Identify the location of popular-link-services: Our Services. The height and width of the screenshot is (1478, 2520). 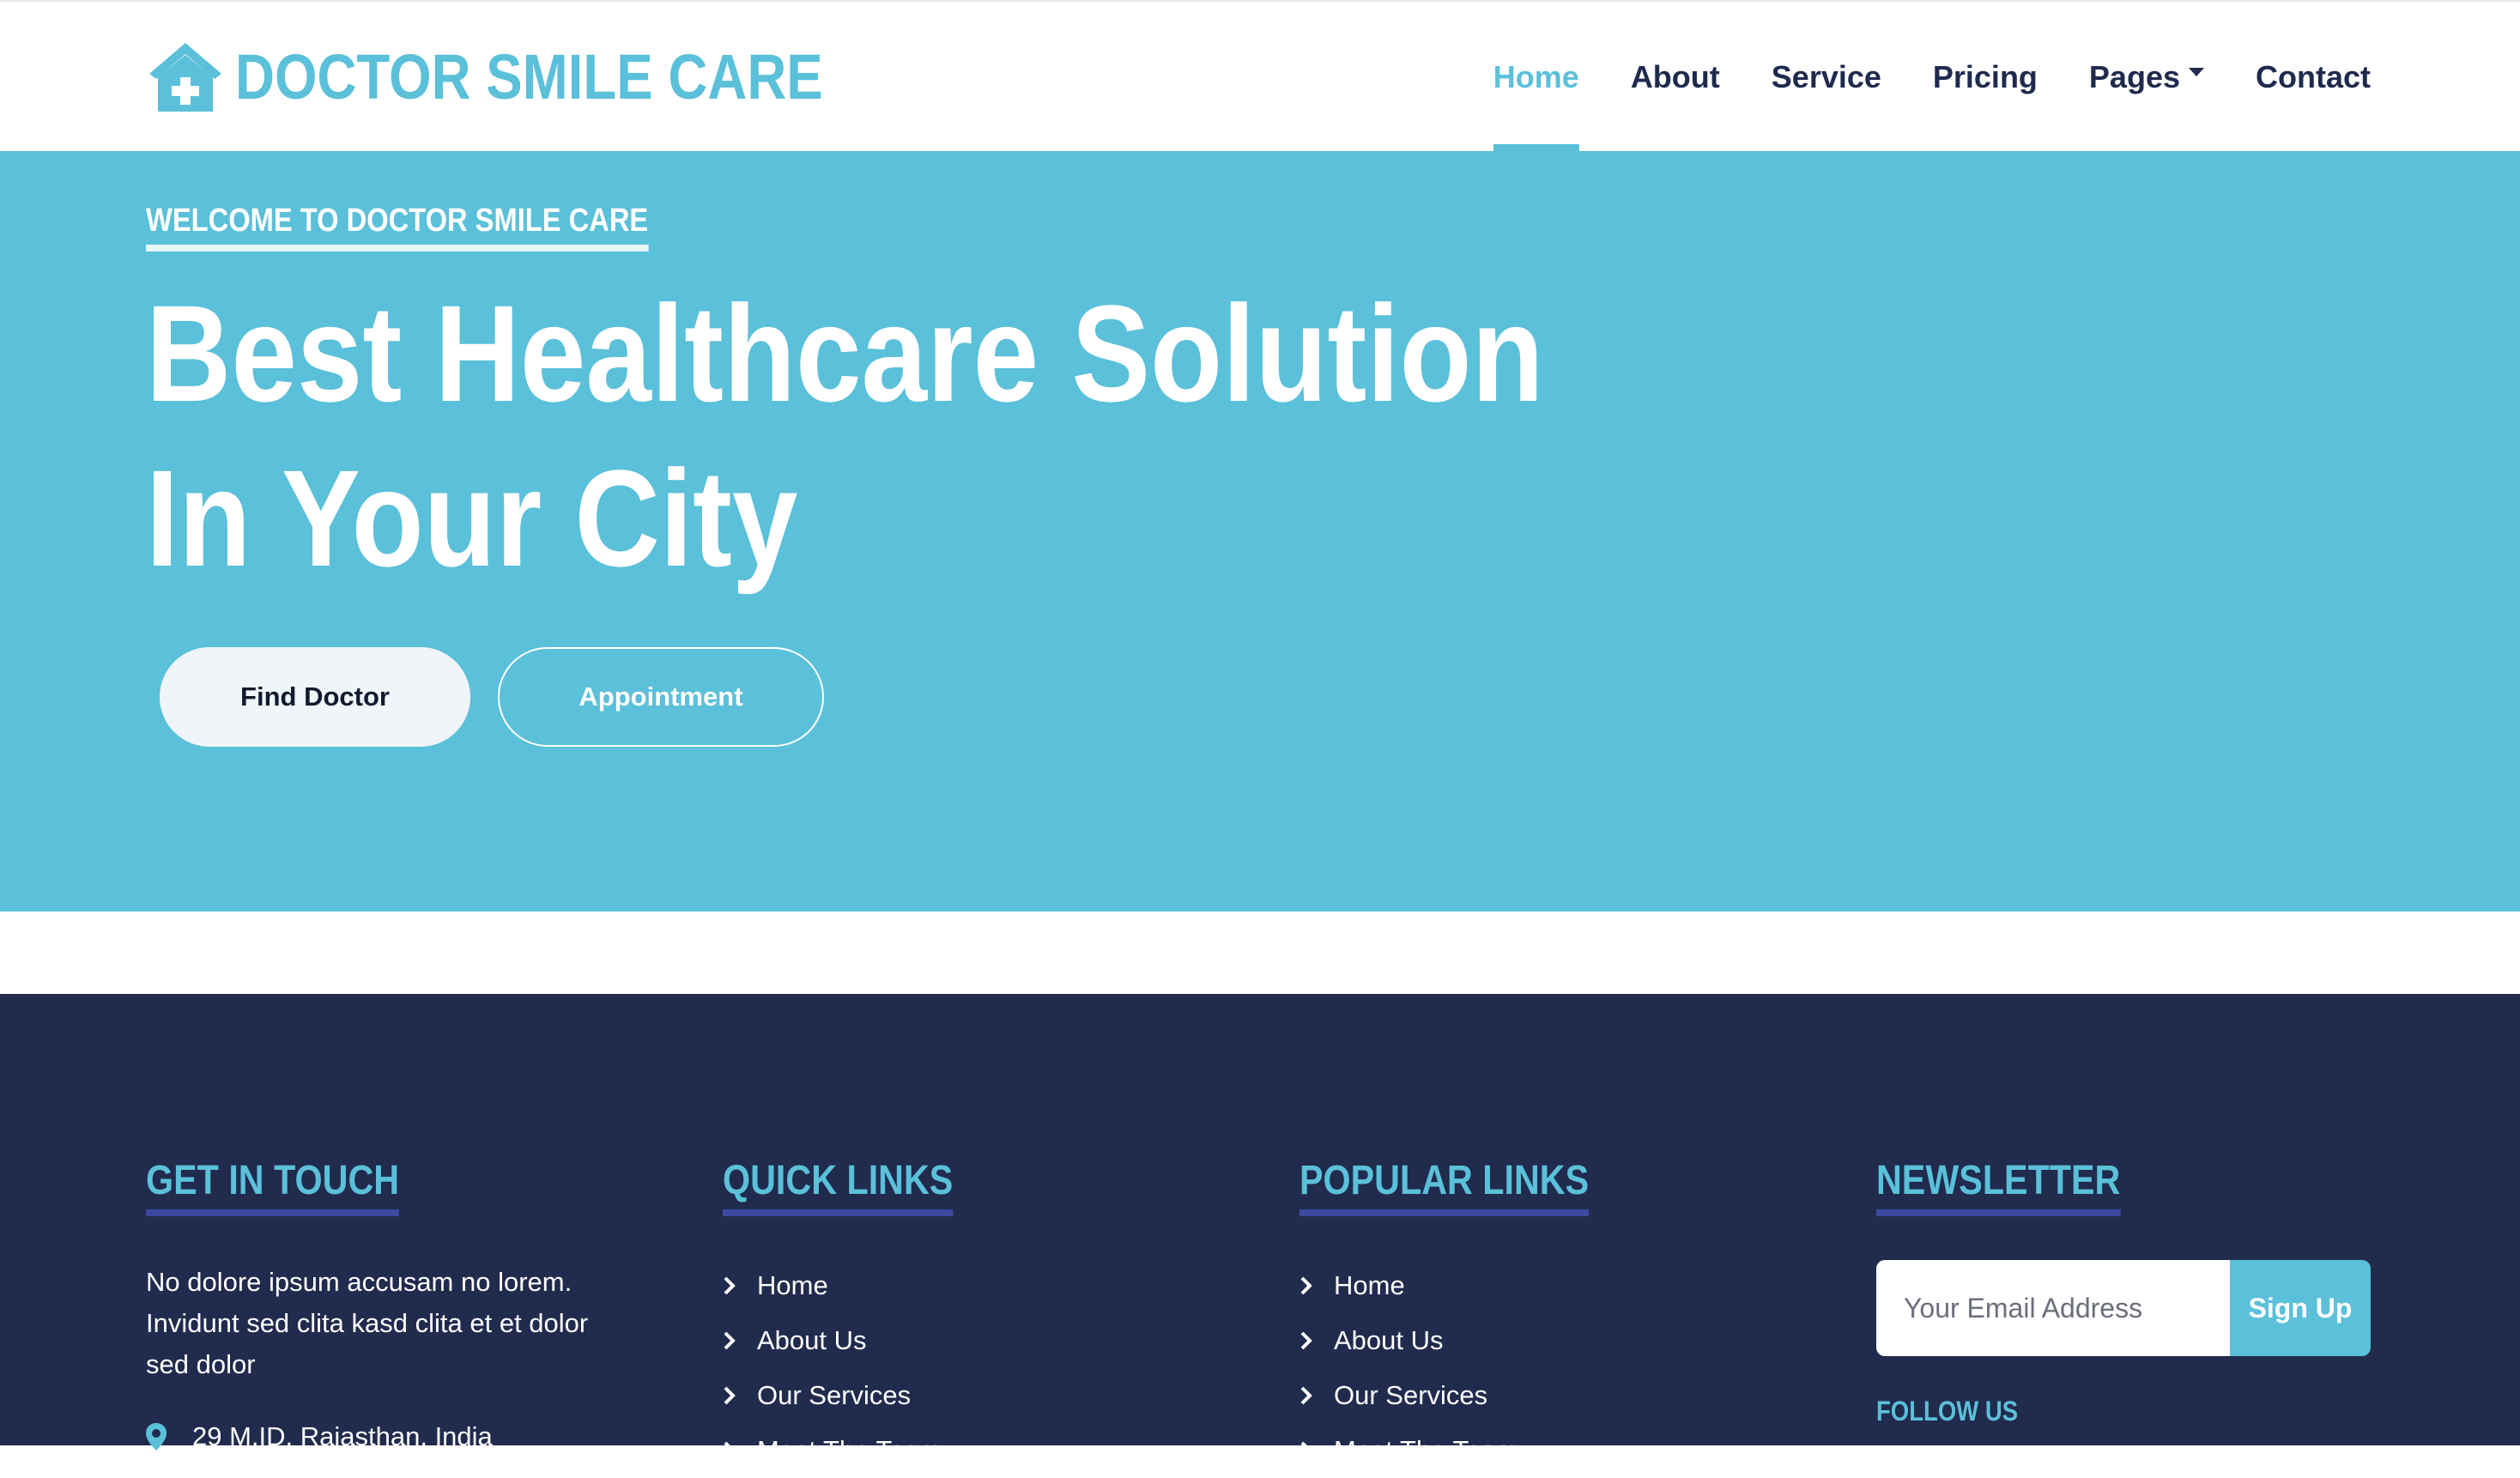
(1408, 1395).